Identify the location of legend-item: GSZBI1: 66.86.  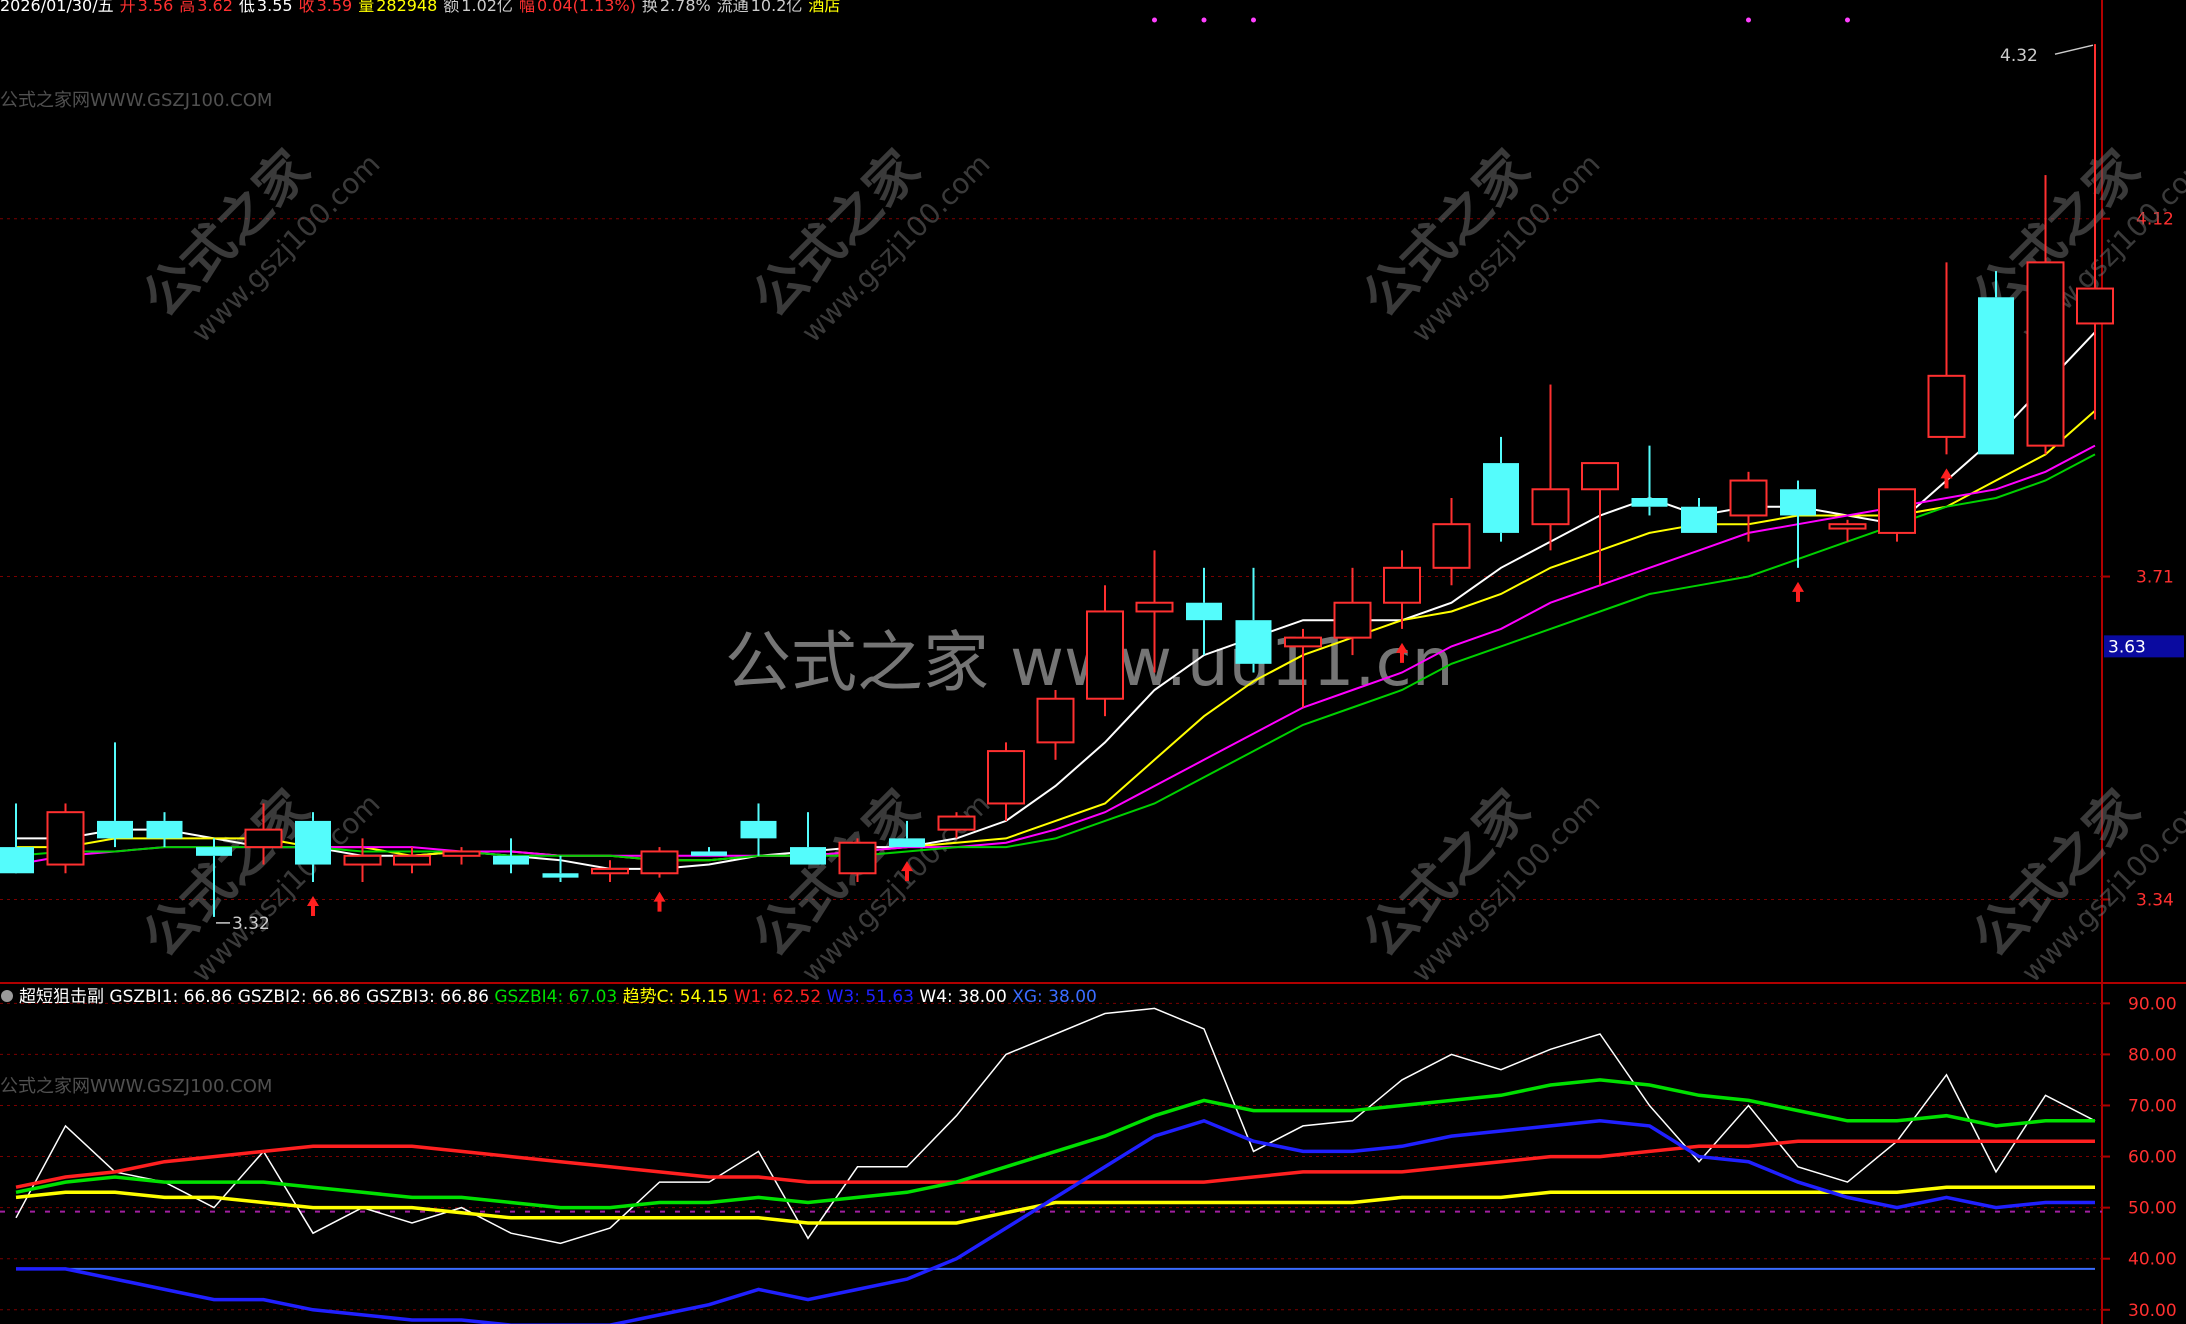
(173, 997).